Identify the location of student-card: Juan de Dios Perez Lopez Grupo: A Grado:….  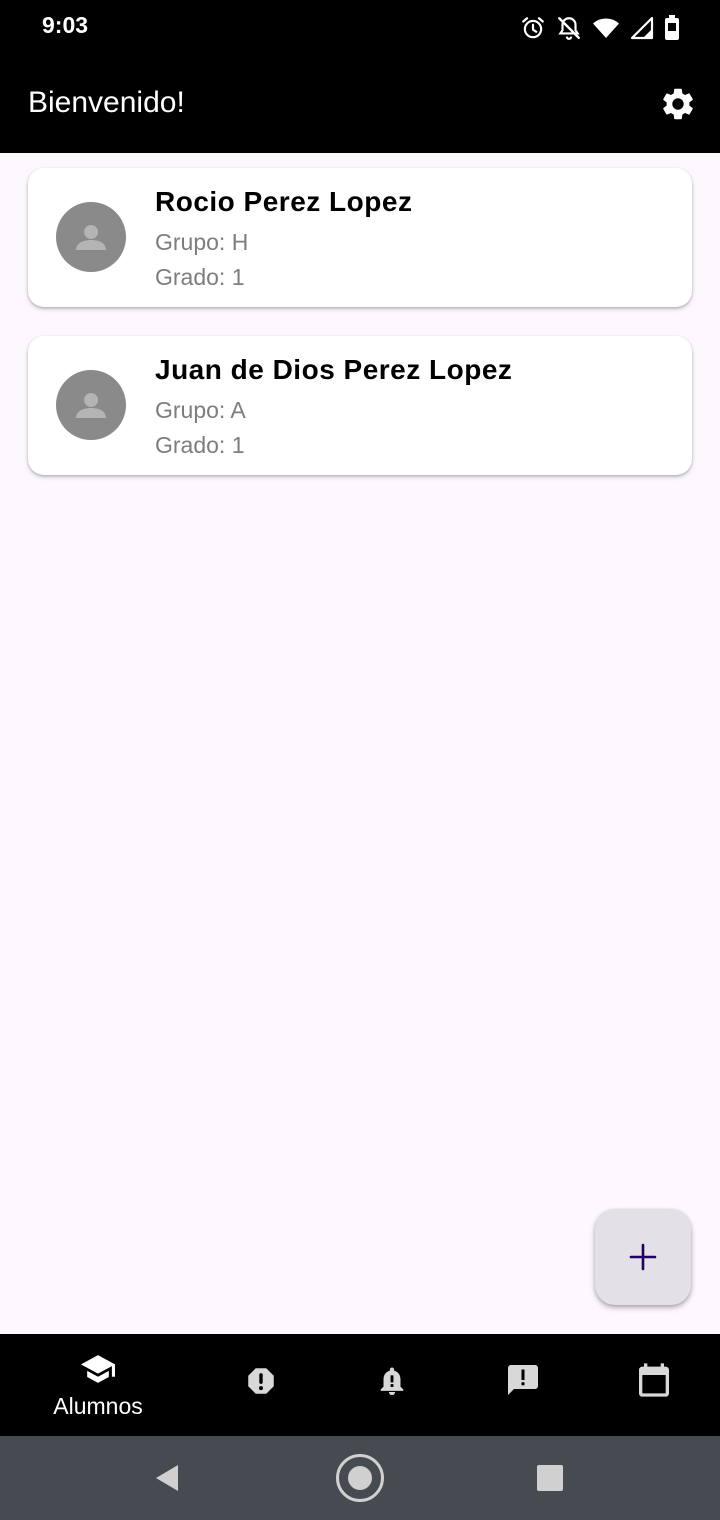
(360, 405).